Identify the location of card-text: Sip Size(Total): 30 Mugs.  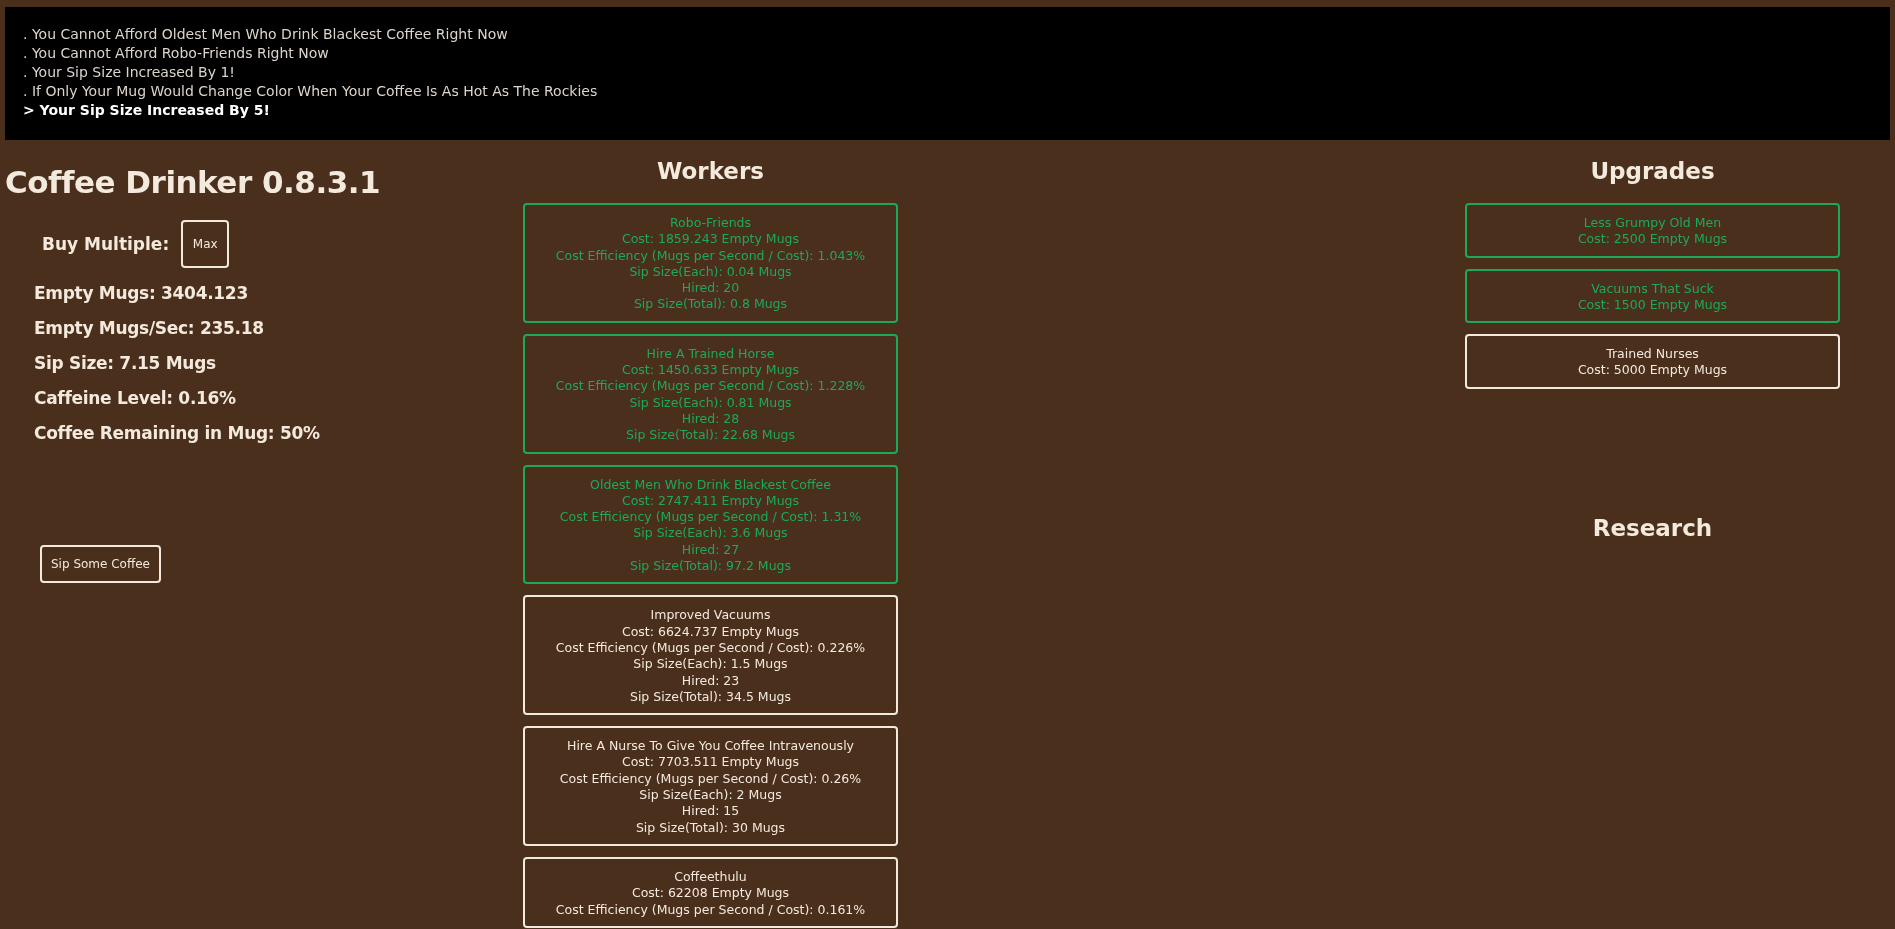
(710, 827).